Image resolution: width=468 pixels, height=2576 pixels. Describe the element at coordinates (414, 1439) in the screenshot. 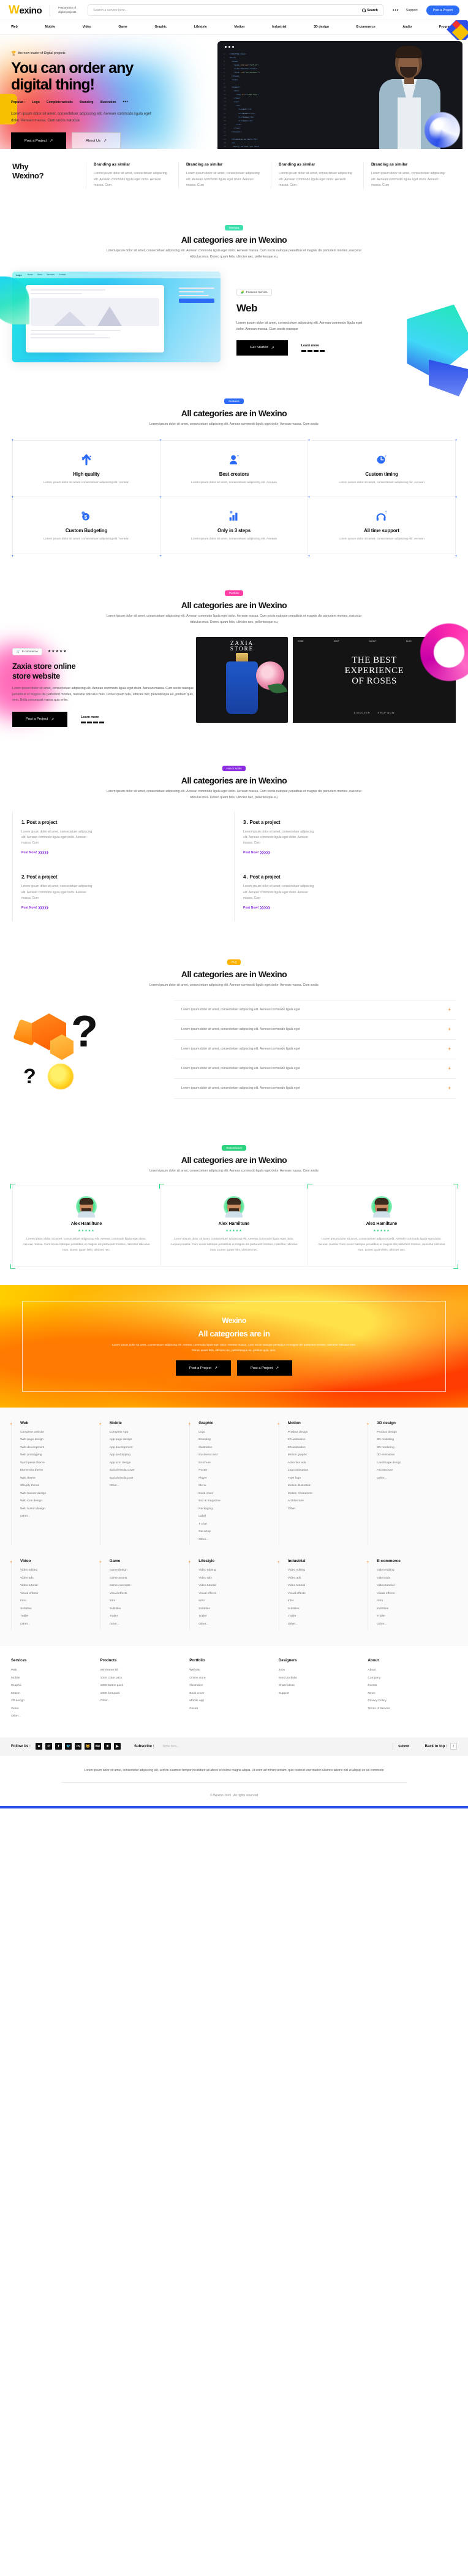

I see `mega-link: 3D modeling` at that location.